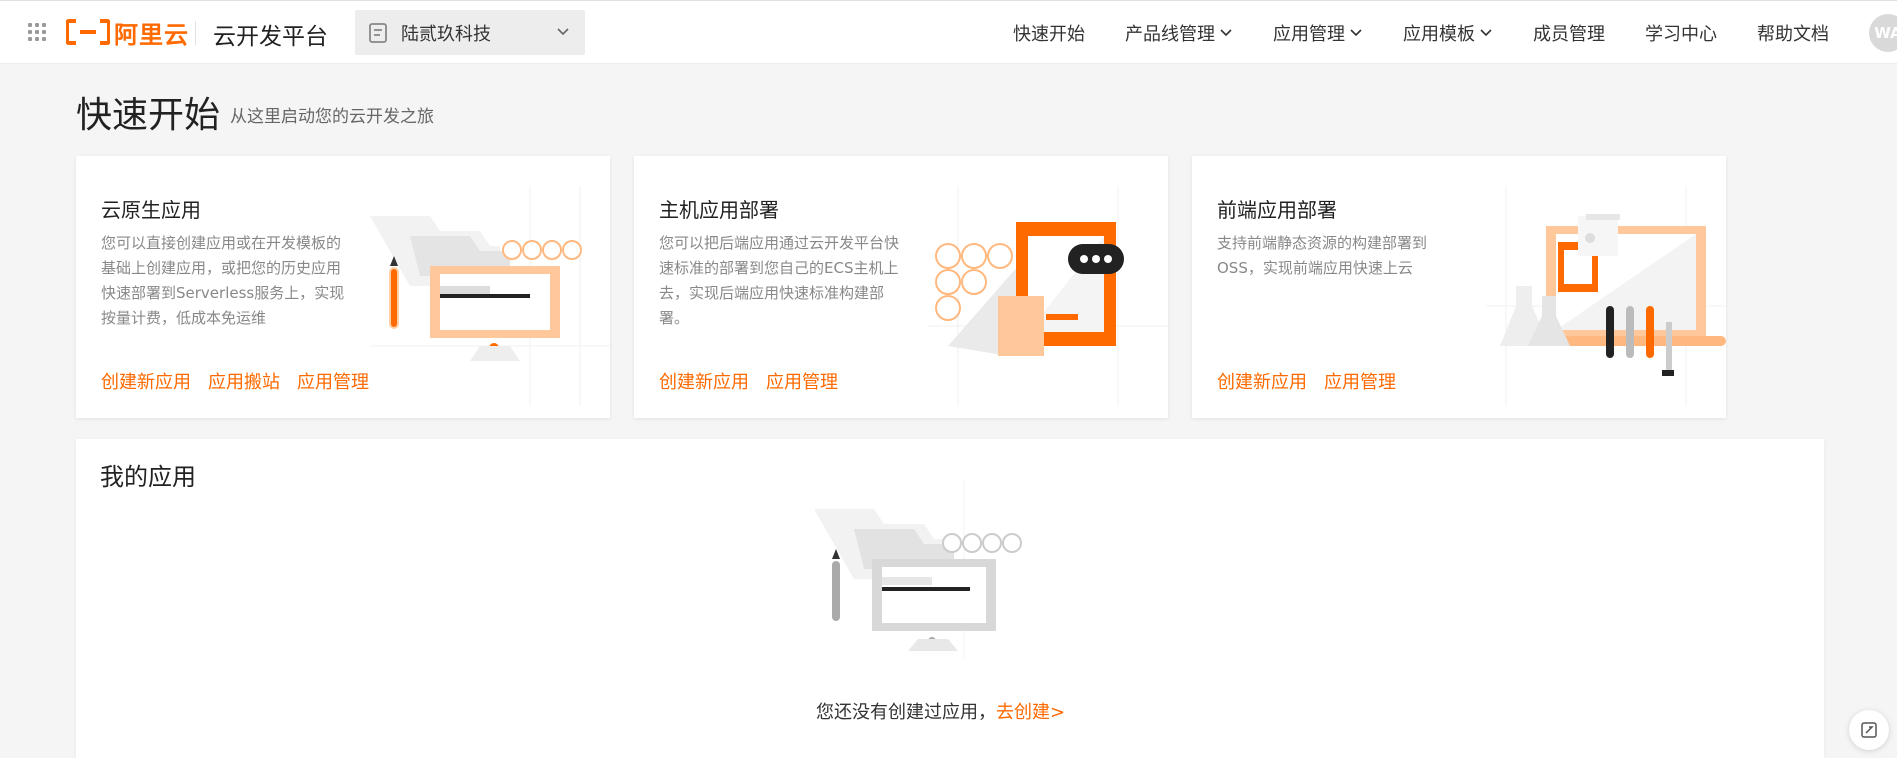  I want to click on organization-select: 陆贰玖科技, so click(470, 32).